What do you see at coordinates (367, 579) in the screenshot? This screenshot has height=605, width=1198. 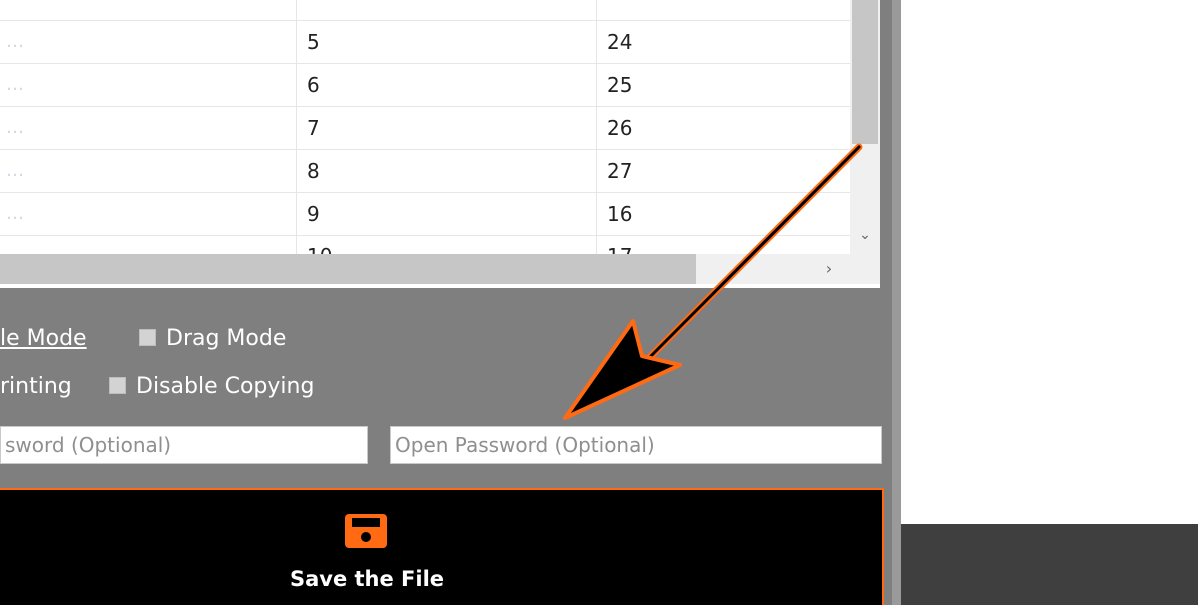 I see `save-file-label: Save the File` at bounding box center [367, 579].